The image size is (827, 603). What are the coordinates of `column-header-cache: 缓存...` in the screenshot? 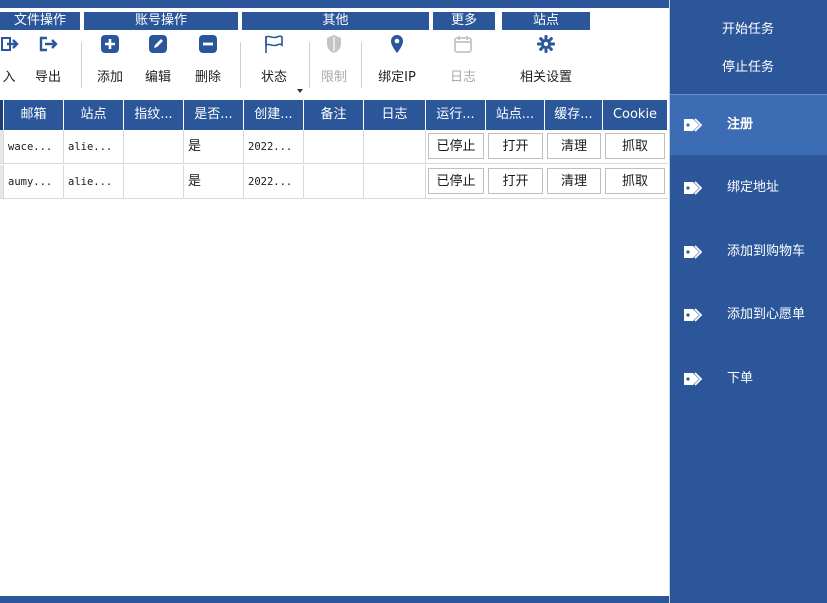 It's located at (574, 115).